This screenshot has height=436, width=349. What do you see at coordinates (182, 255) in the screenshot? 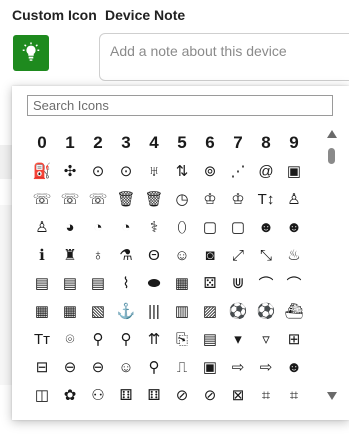
I see `sentiment-icon: ☺` at bounding box center [182, 255].